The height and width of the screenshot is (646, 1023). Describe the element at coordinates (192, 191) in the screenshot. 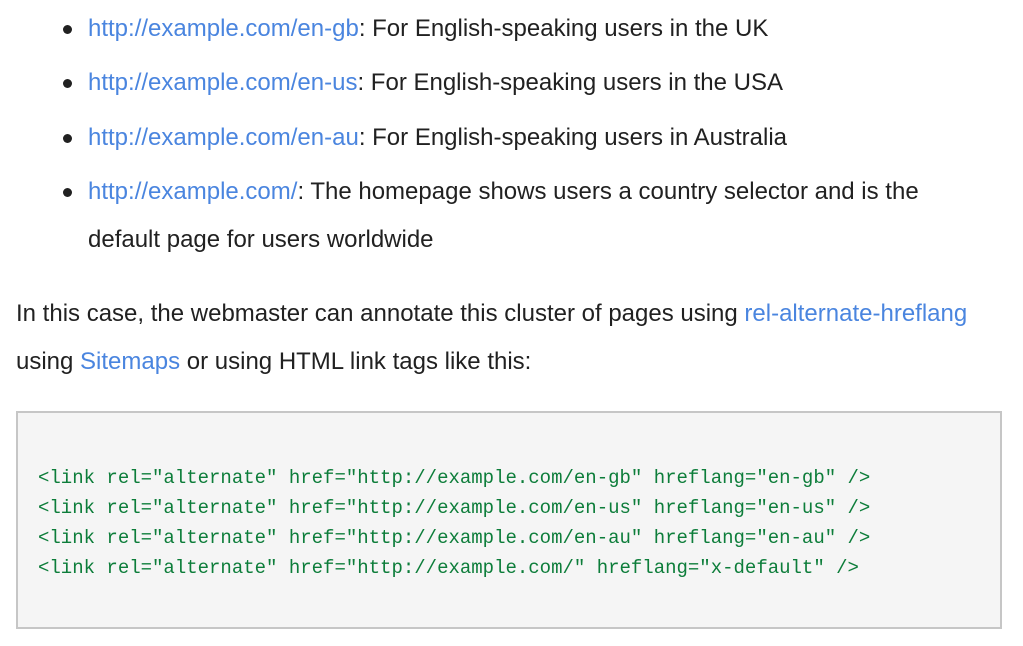

I see `url-link-default: http://example.com/` at that location.